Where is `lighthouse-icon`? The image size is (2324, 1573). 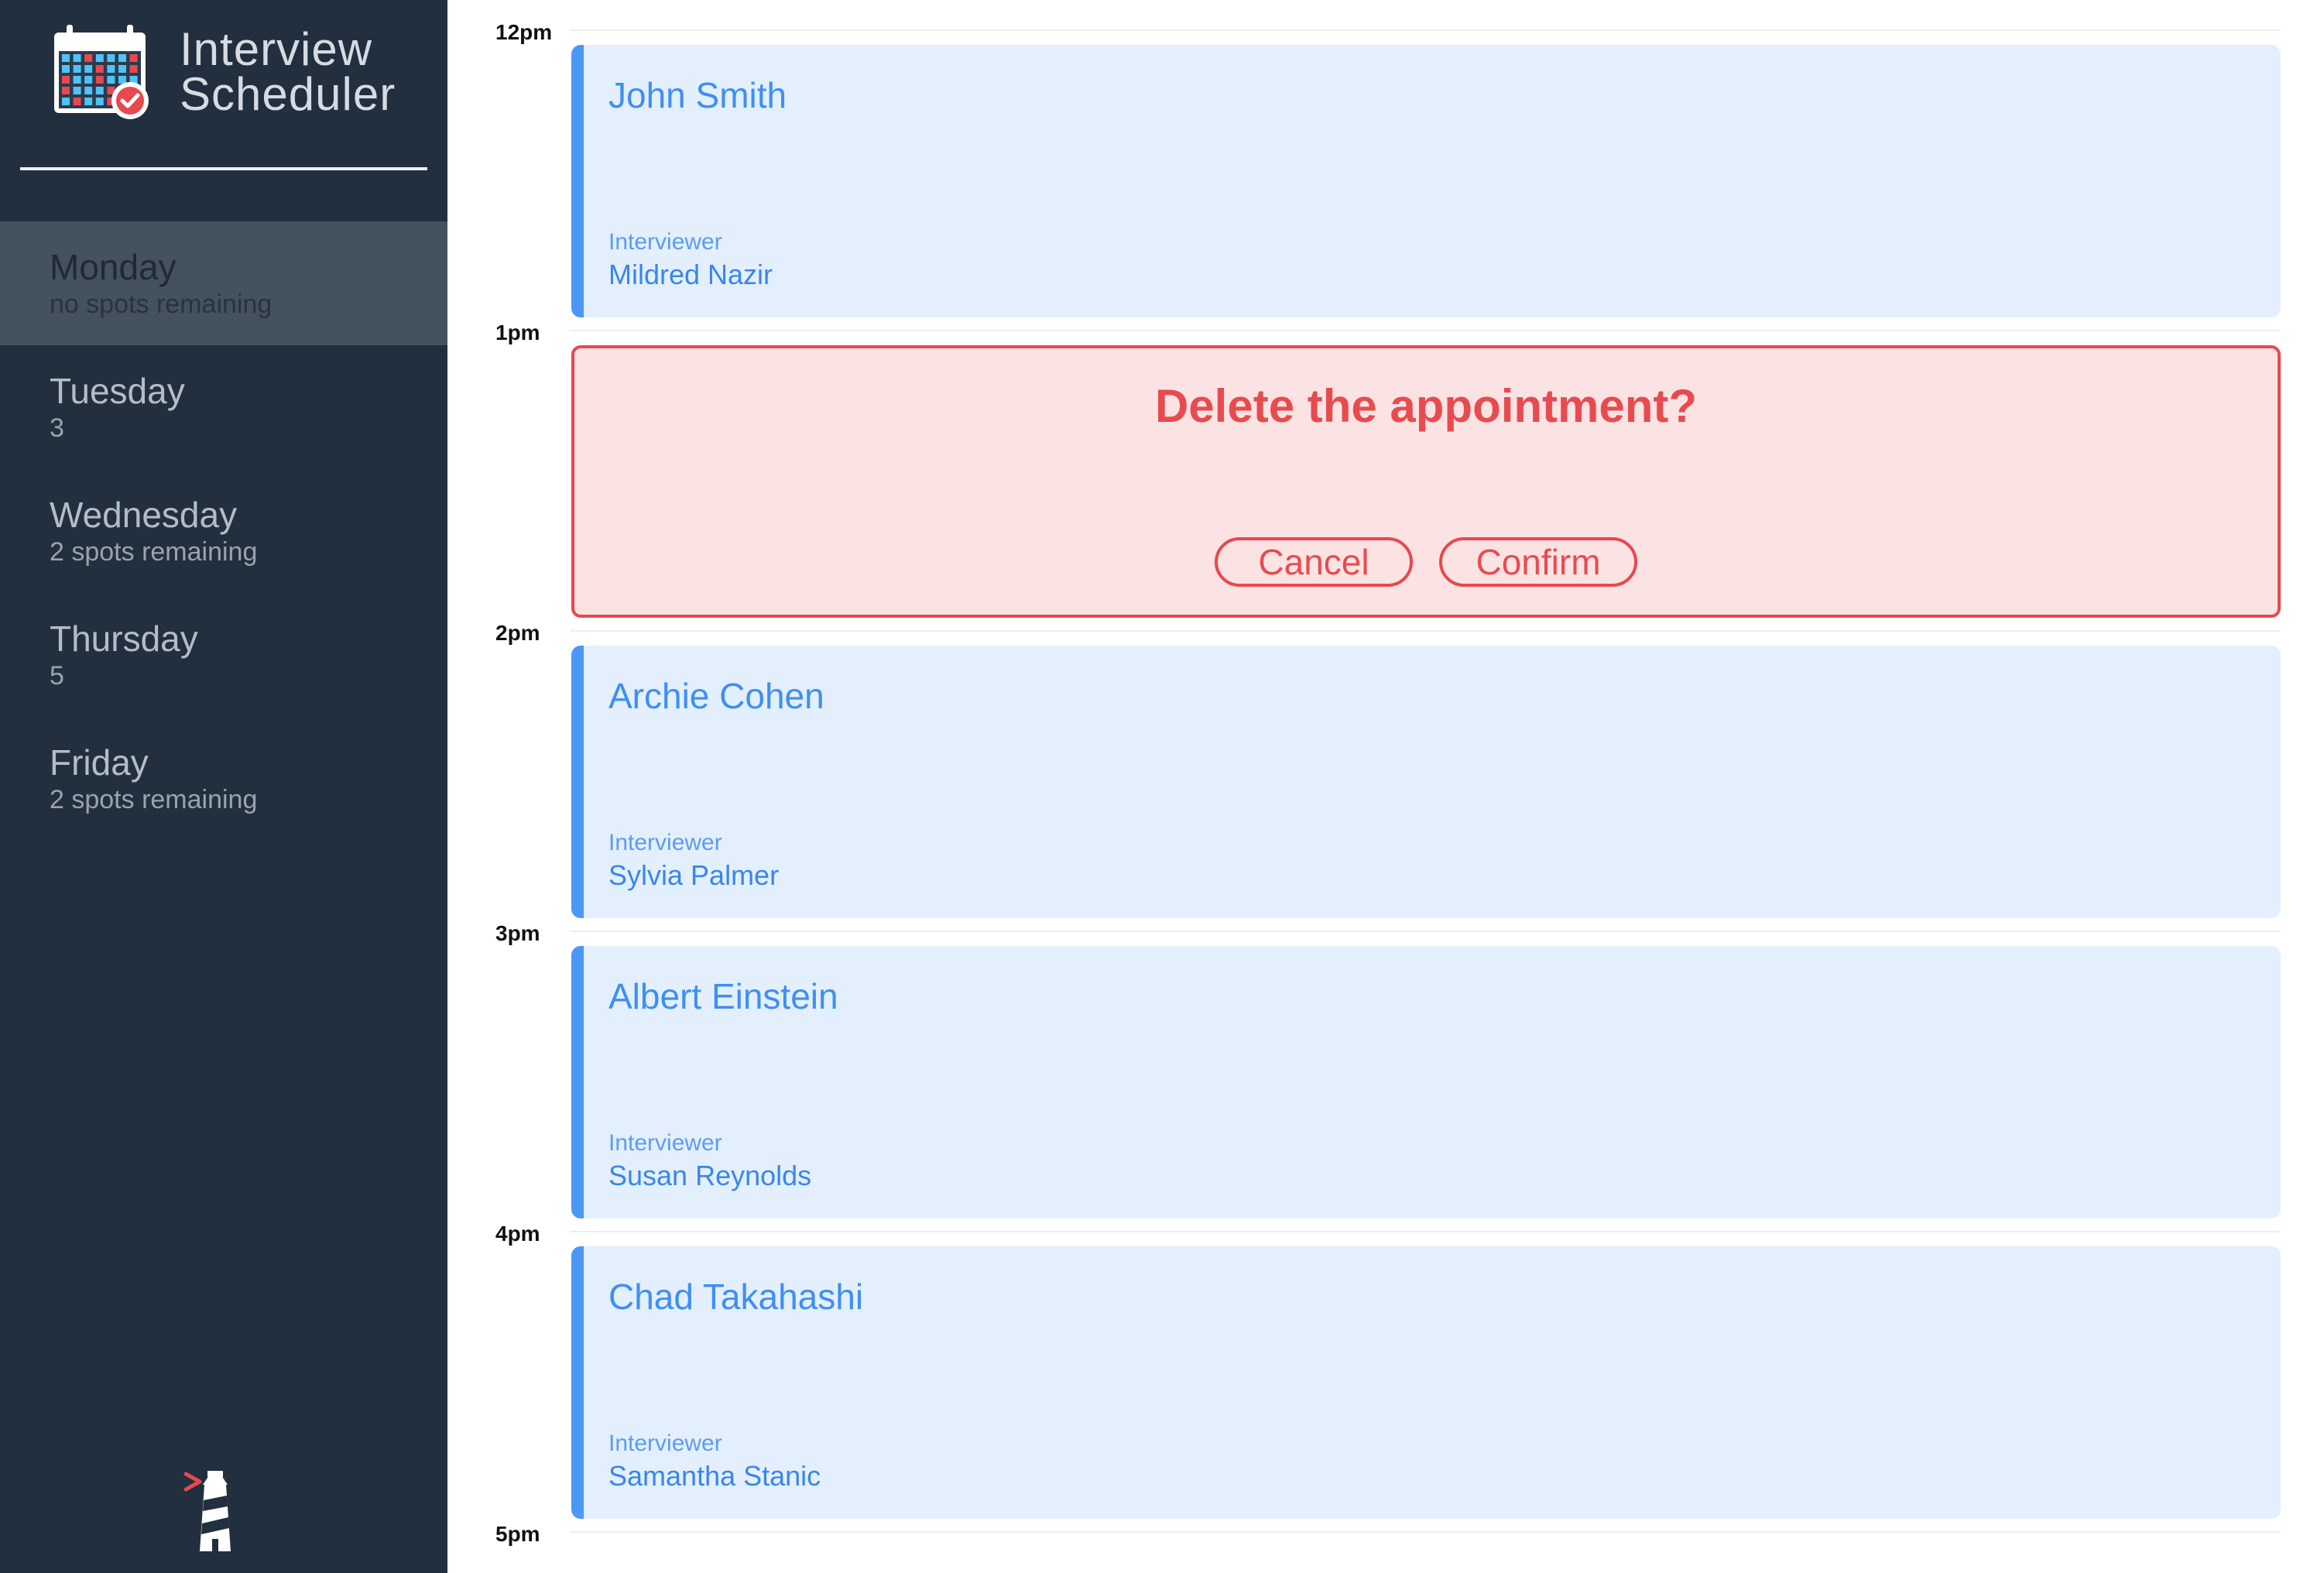
lighthouse-icon is located at coordinates (207, 1511).